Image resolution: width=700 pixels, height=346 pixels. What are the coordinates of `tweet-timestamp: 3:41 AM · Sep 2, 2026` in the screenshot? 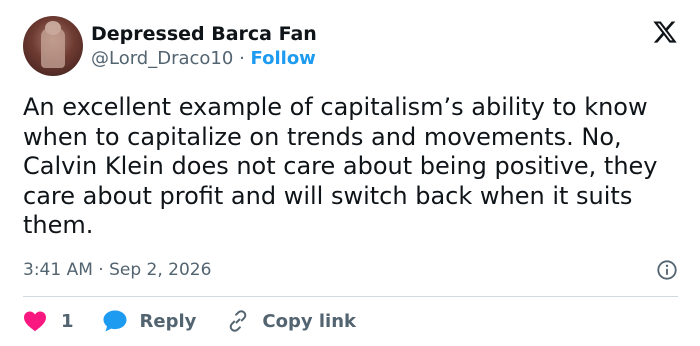 It's located at (117, 270).